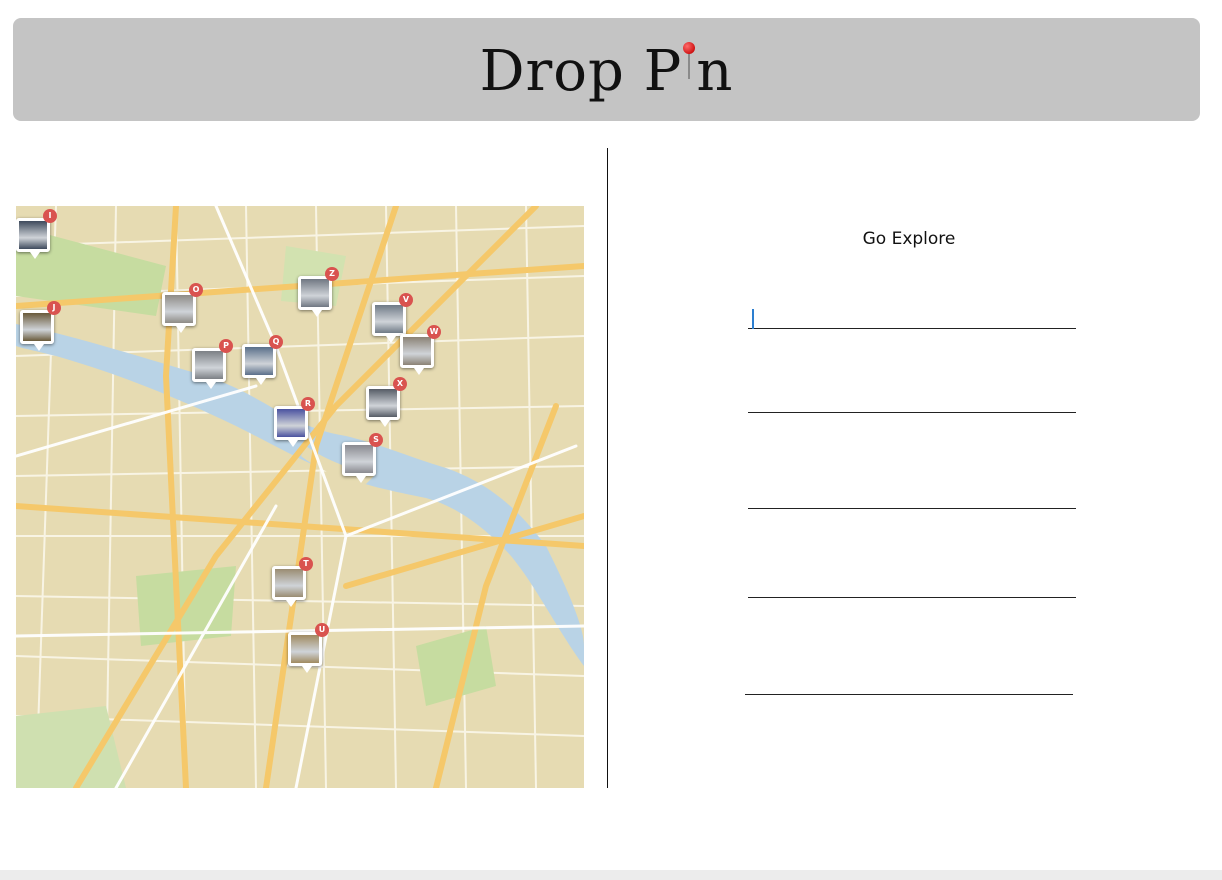 This screenshot has width=1222, height=880. I want to click on text-cursor, so click(753, 319).